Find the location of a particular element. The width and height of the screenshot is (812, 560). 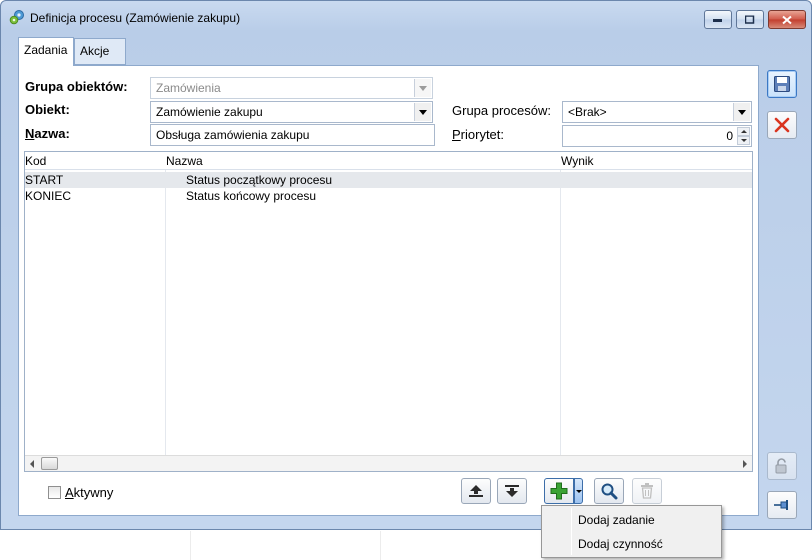

tab-zadania: Zadania is located at coordinates (46, 51).